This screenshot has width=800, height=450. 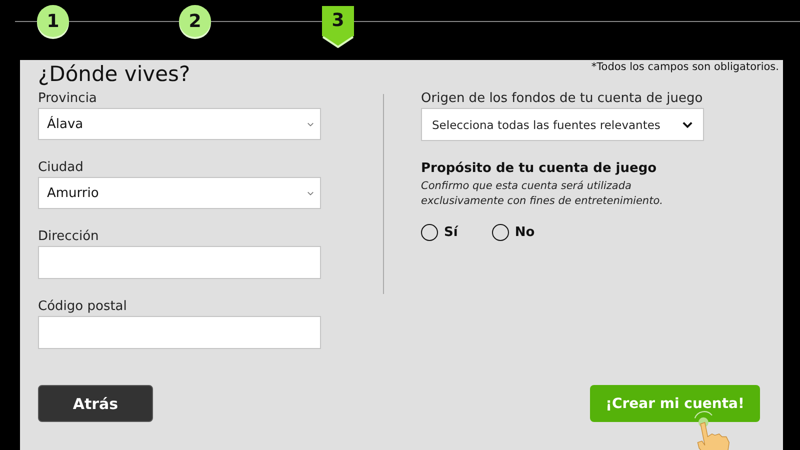 I want to click on field-label: Código postal, so click(x=83, y=306).